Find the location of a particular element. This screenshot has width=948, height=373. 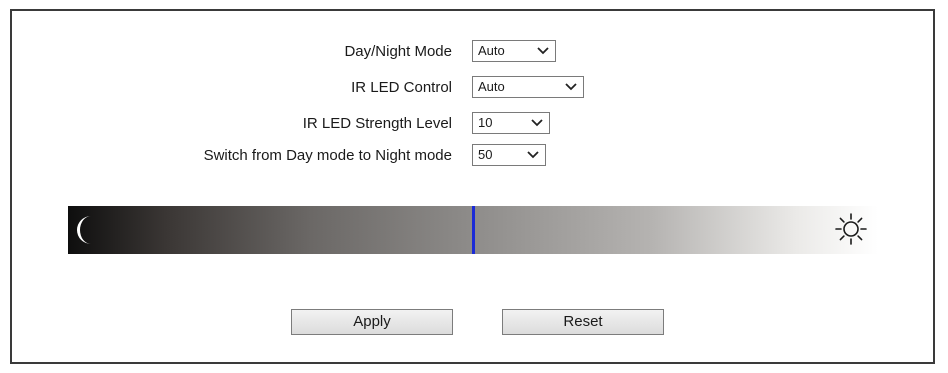

ir-led-strength-value: 10 is located at coordinates (485, 122).